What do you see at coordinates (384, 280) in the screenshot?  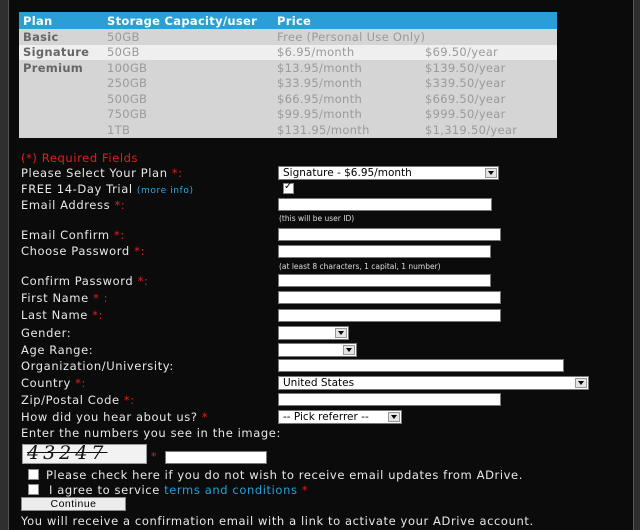 I see `confirm-password-field` at bounding box center [384, 280].